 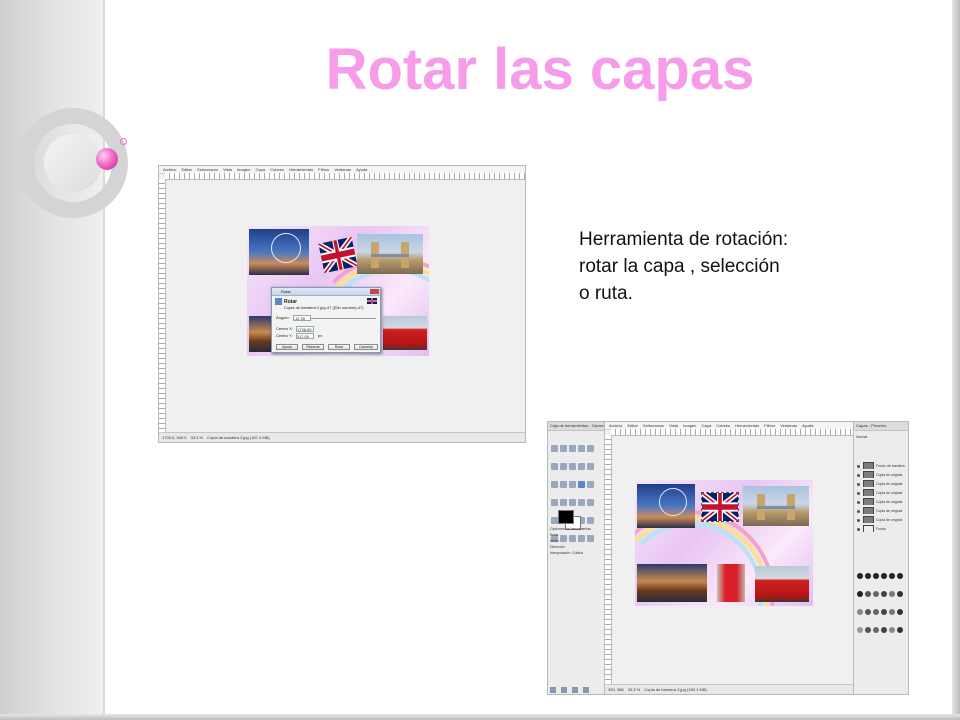 What do you see at coordinates (590, 466) in the screenshot?
I see `measure-tool-icon` at bounding box center [590, 466].